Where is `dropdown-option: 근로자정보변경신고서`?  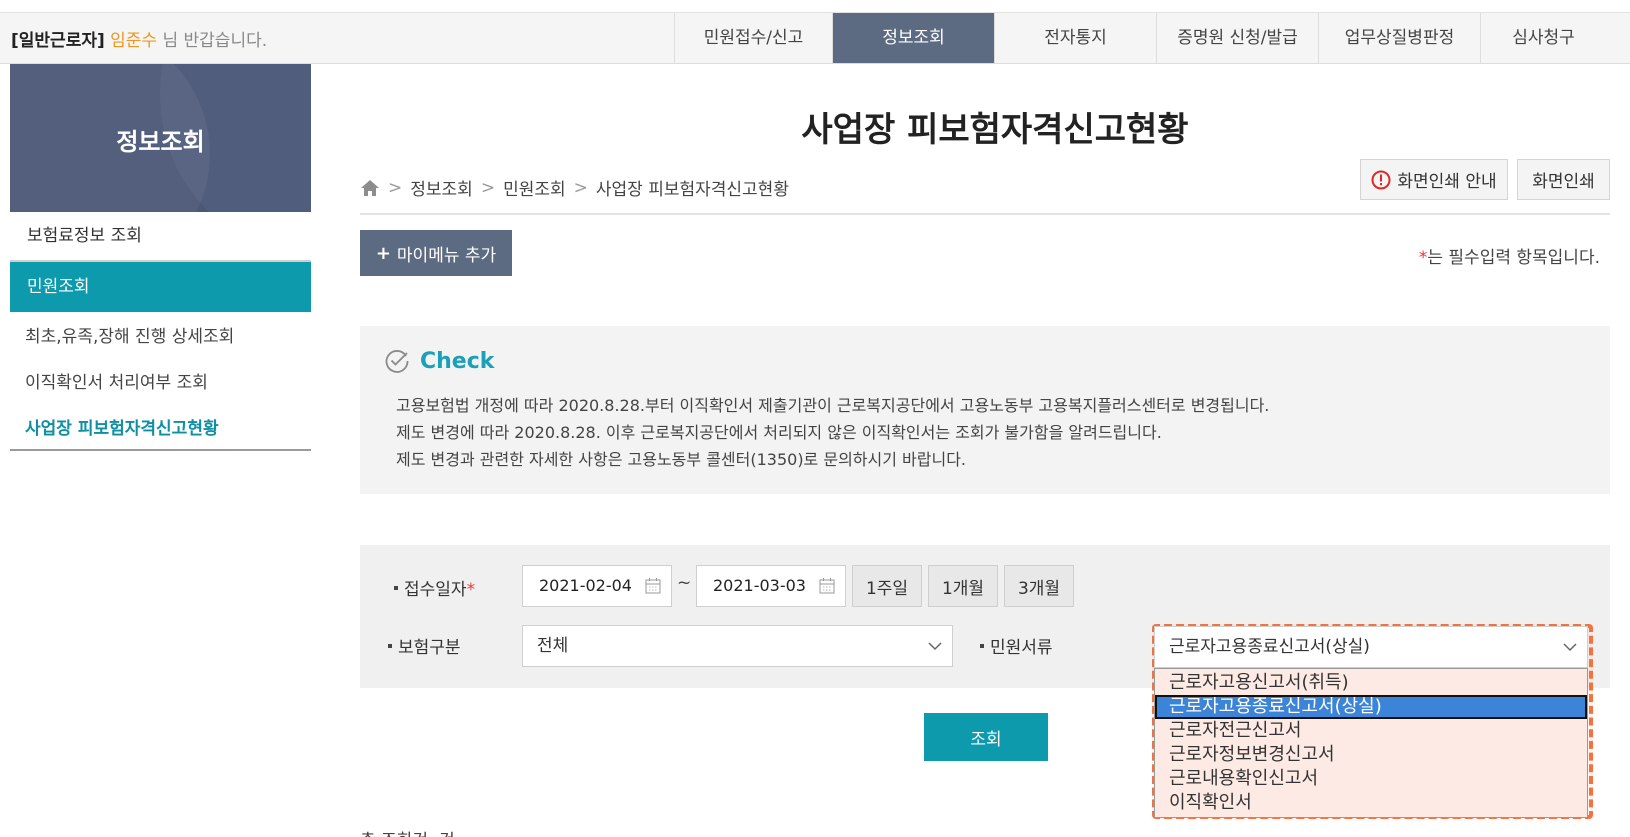
dropdown-option: 근로자정보변경신고서 is located at coordinates (1371, 755).